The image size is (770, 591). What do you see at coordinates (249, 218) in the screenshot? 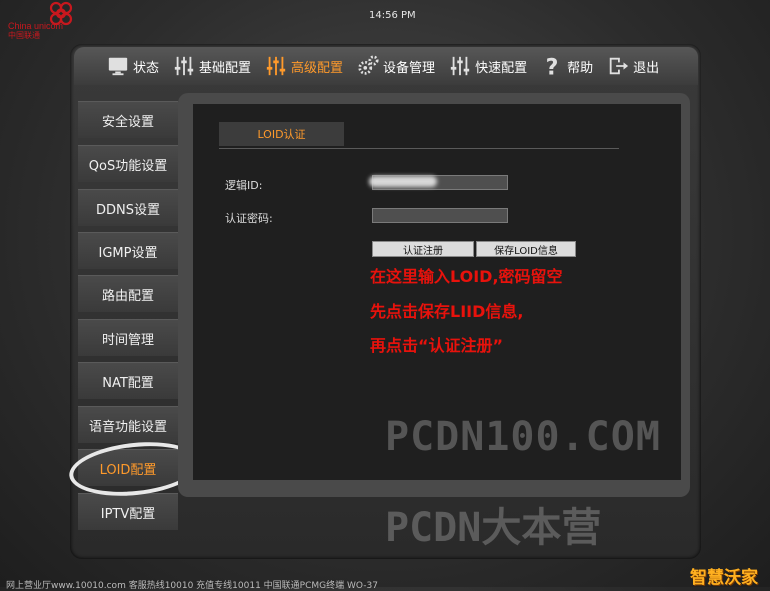
I see `password-label: 认证密码:` at bounding box center [249, 218].